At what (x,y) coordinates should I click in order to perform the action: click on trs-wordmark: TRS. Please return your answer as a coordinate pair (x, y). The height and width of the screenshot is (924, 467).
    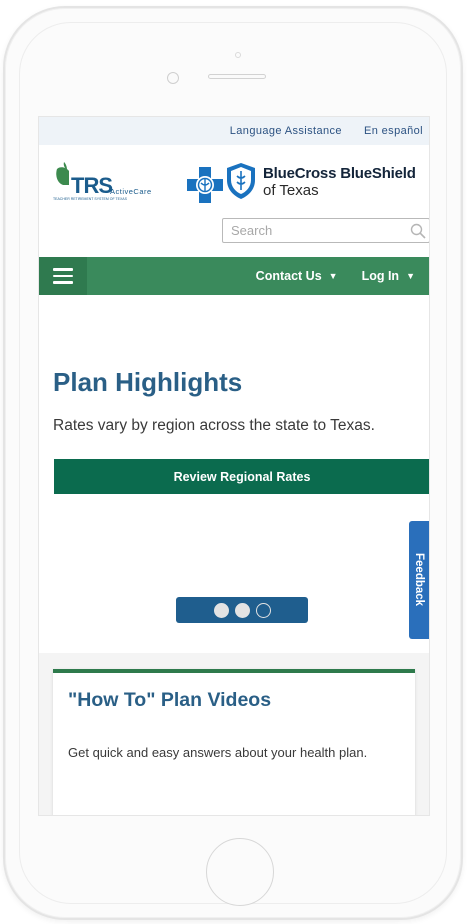
    Looking at the image, I should click on (92, 185).